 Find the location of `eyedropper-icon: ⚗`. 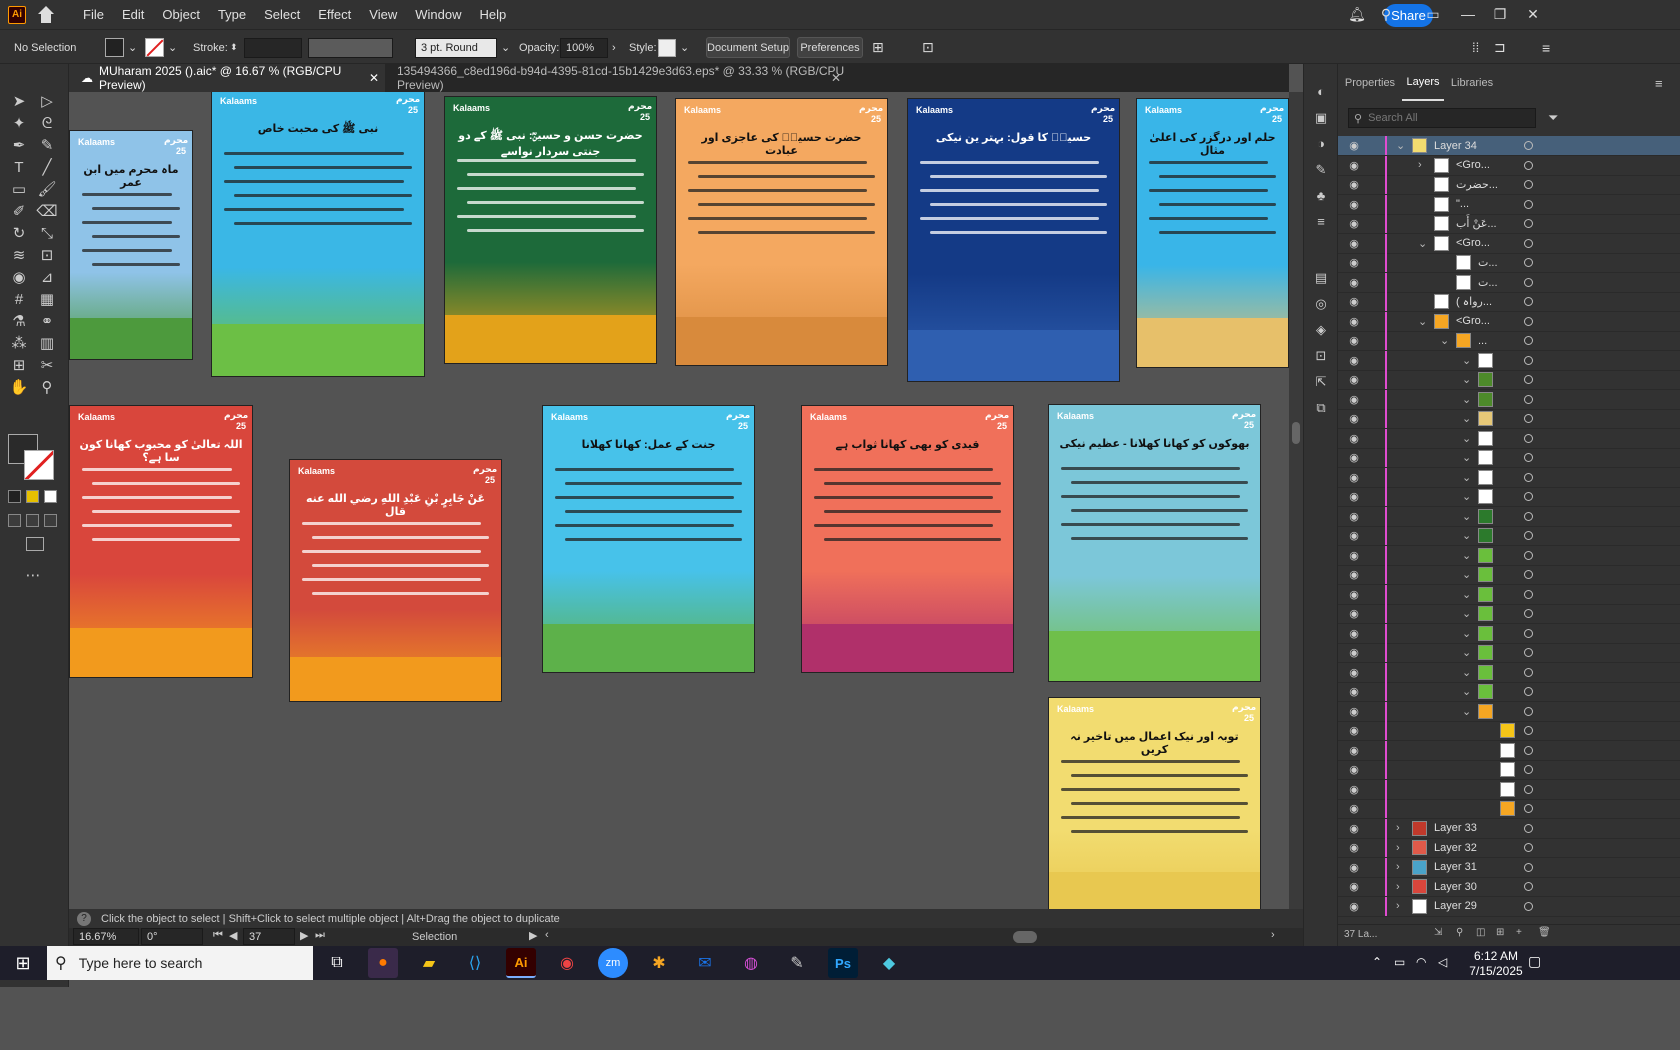

eyedropper-icon: ⚗ is located at coordinates (19, 321).